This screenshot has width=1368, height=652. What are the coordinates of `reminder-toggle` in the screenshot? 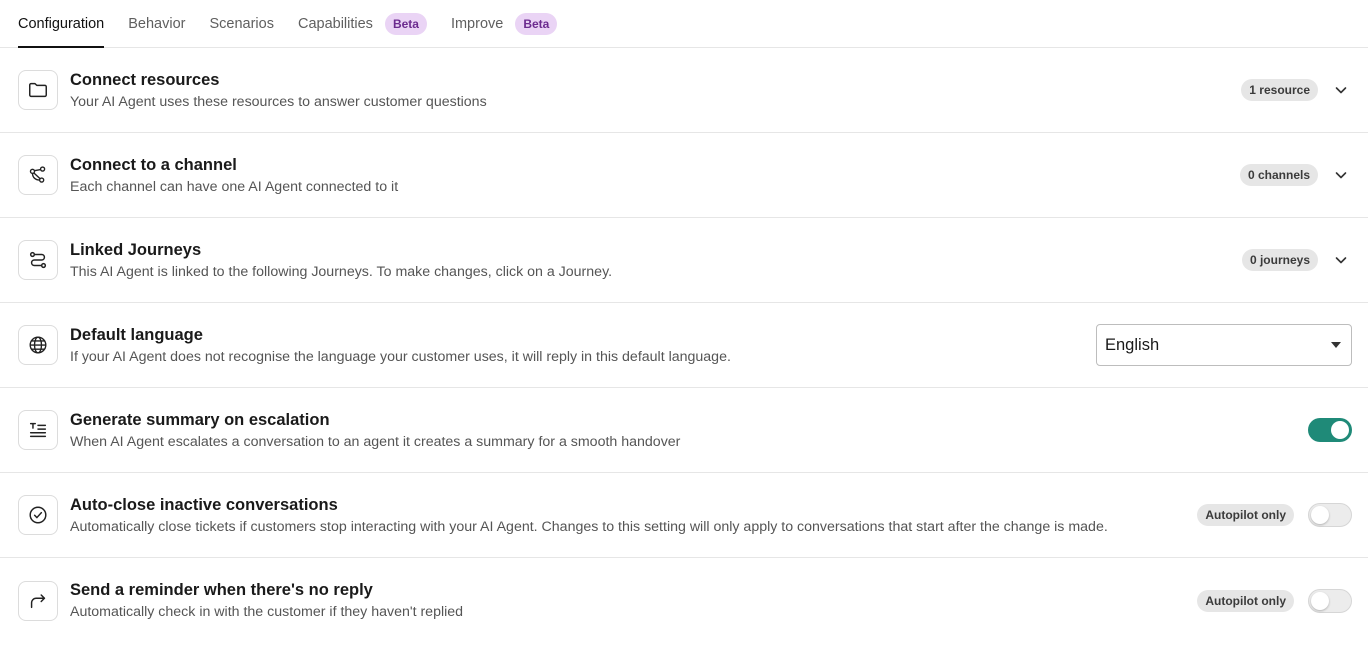 It's located at (1330, 600).